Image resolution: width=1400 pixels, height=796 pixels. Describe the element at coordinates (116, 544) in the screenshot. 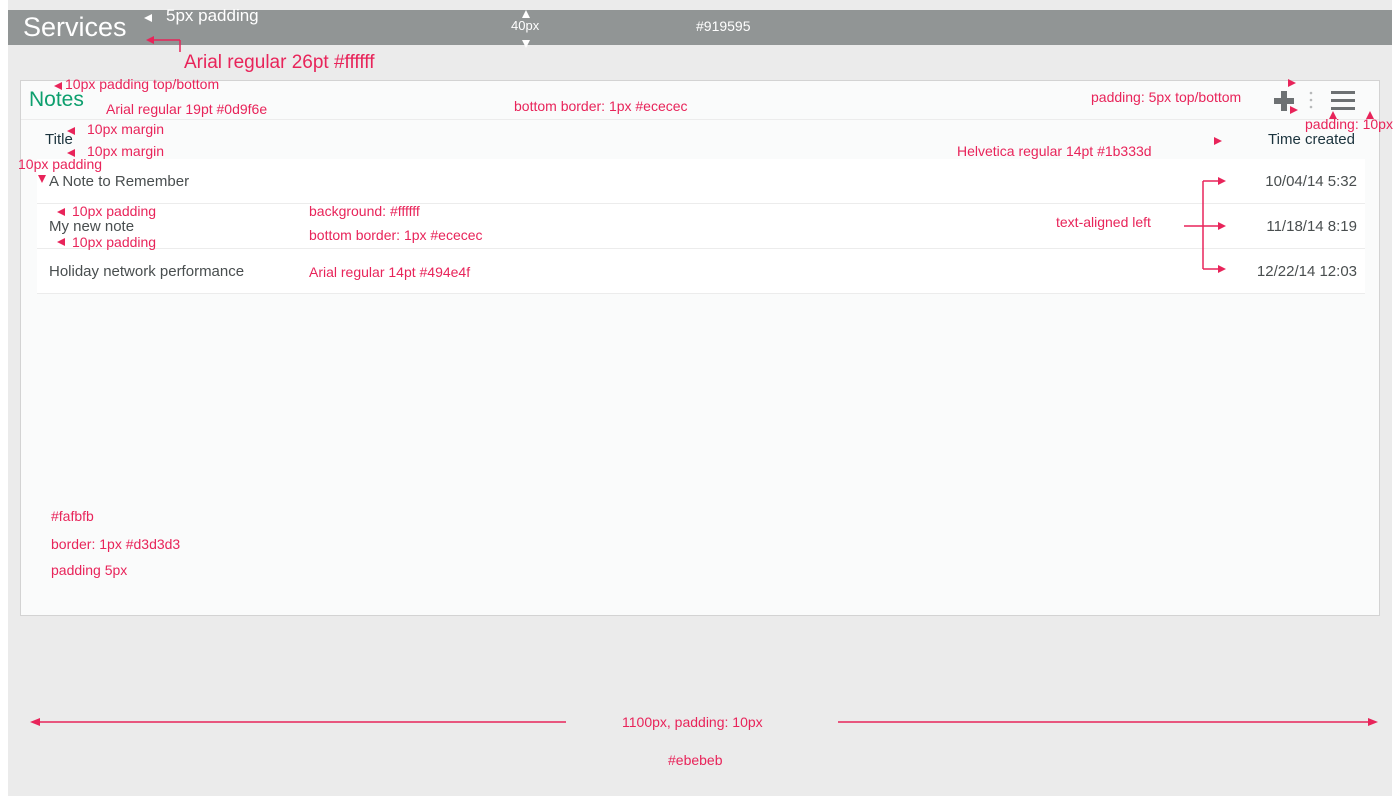

I see `annotation-panel-border: border: 1px #d3d3d3` at that location.